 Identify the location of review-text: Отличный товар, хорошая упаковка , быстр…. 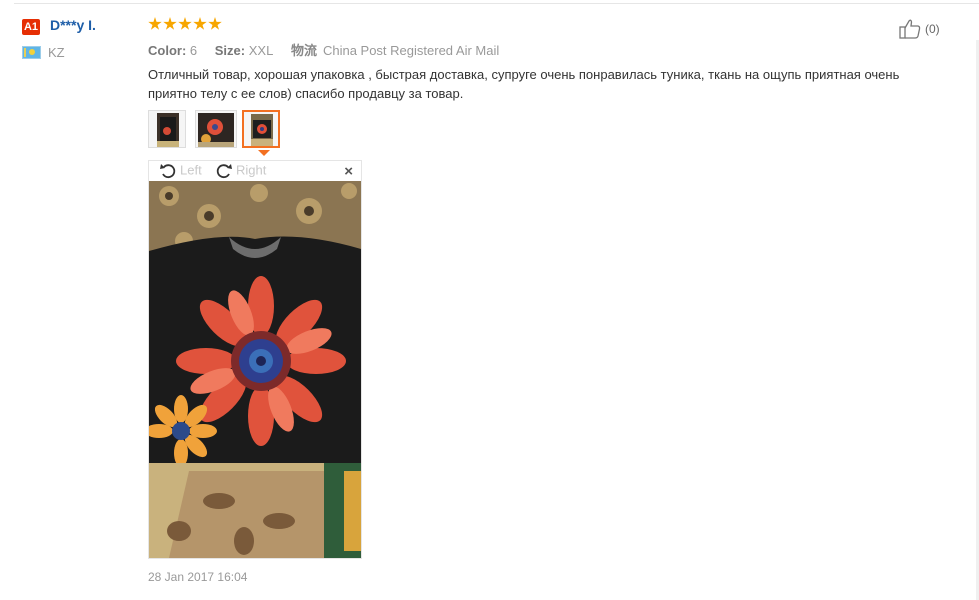
(524, 84).